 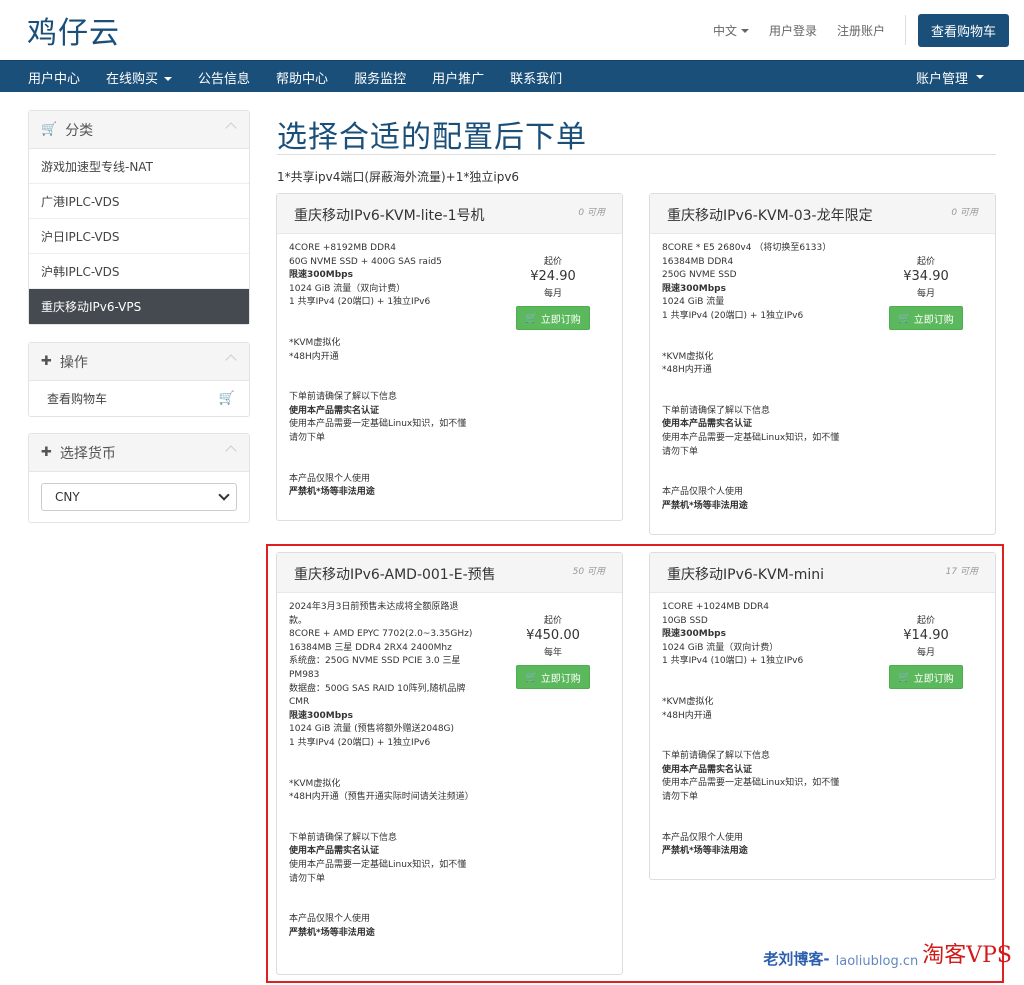 What do you see at coordinates (770, 216) in the screenshot?
I see `product-name: 重庆移动IPv6-KVM-03-龙年限定` at bounding box center [770, 216].